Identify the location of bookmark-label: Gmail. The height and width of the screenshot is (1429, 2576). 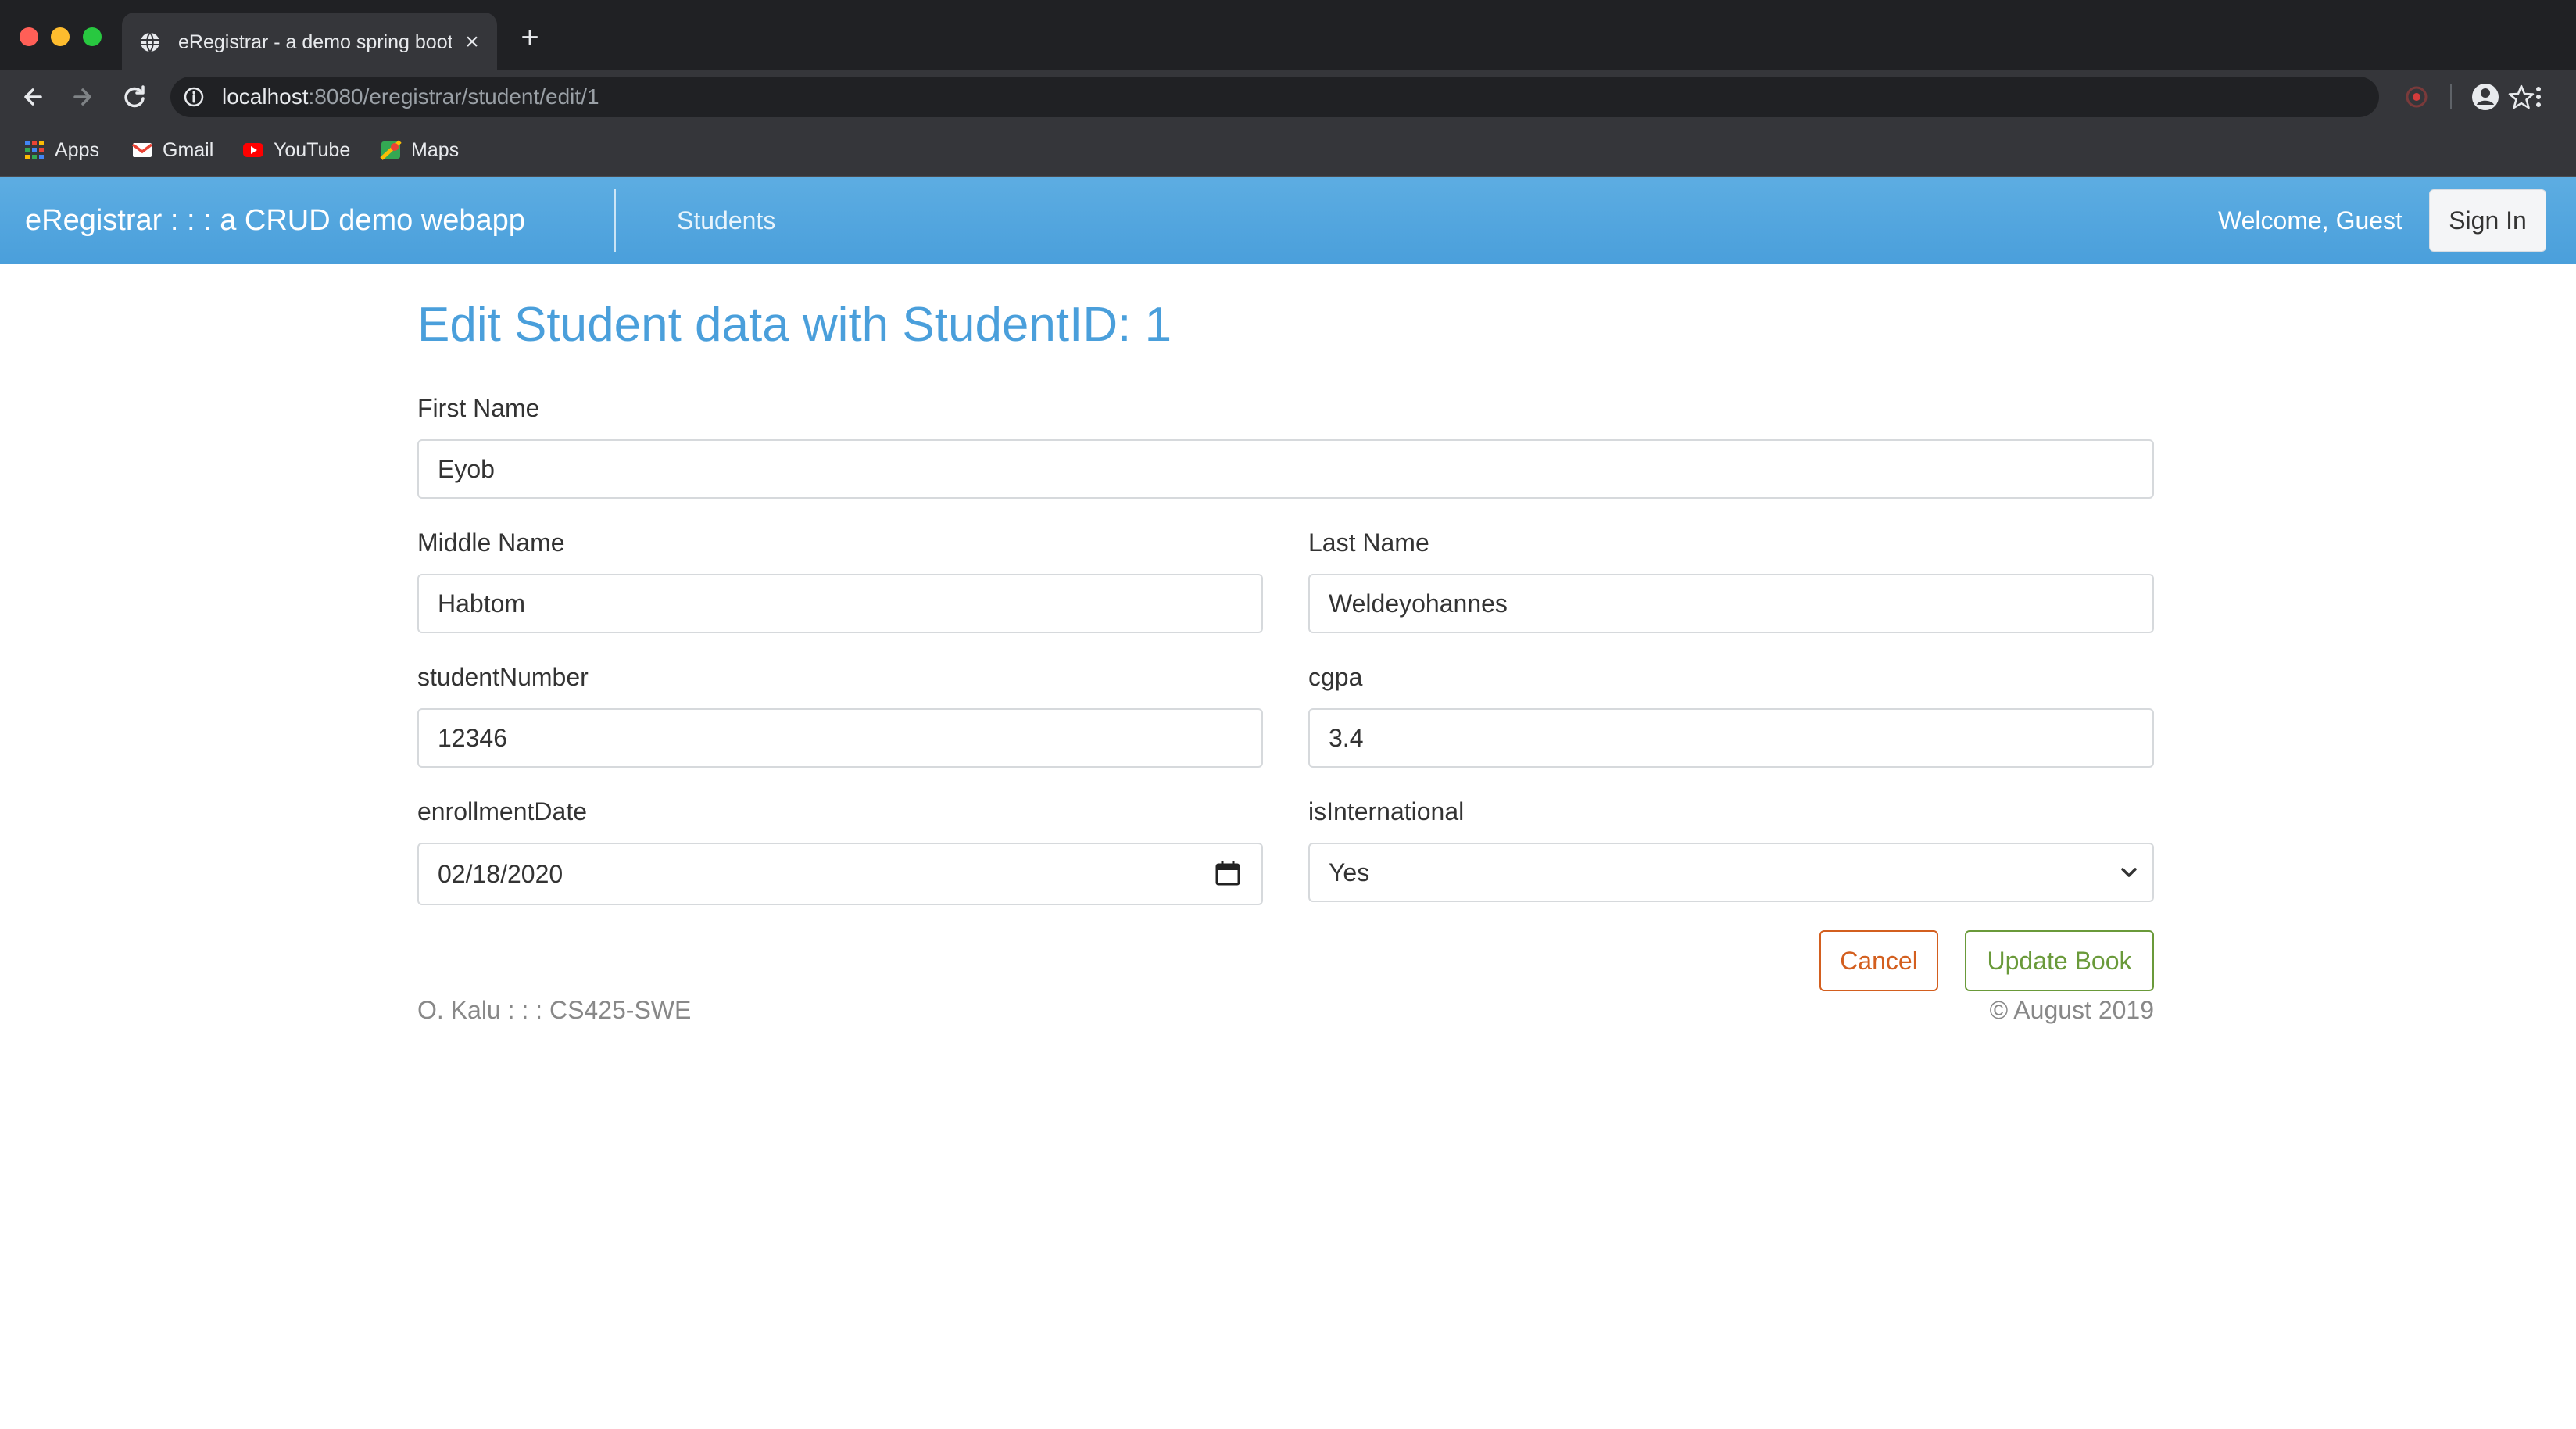
(188, 149).